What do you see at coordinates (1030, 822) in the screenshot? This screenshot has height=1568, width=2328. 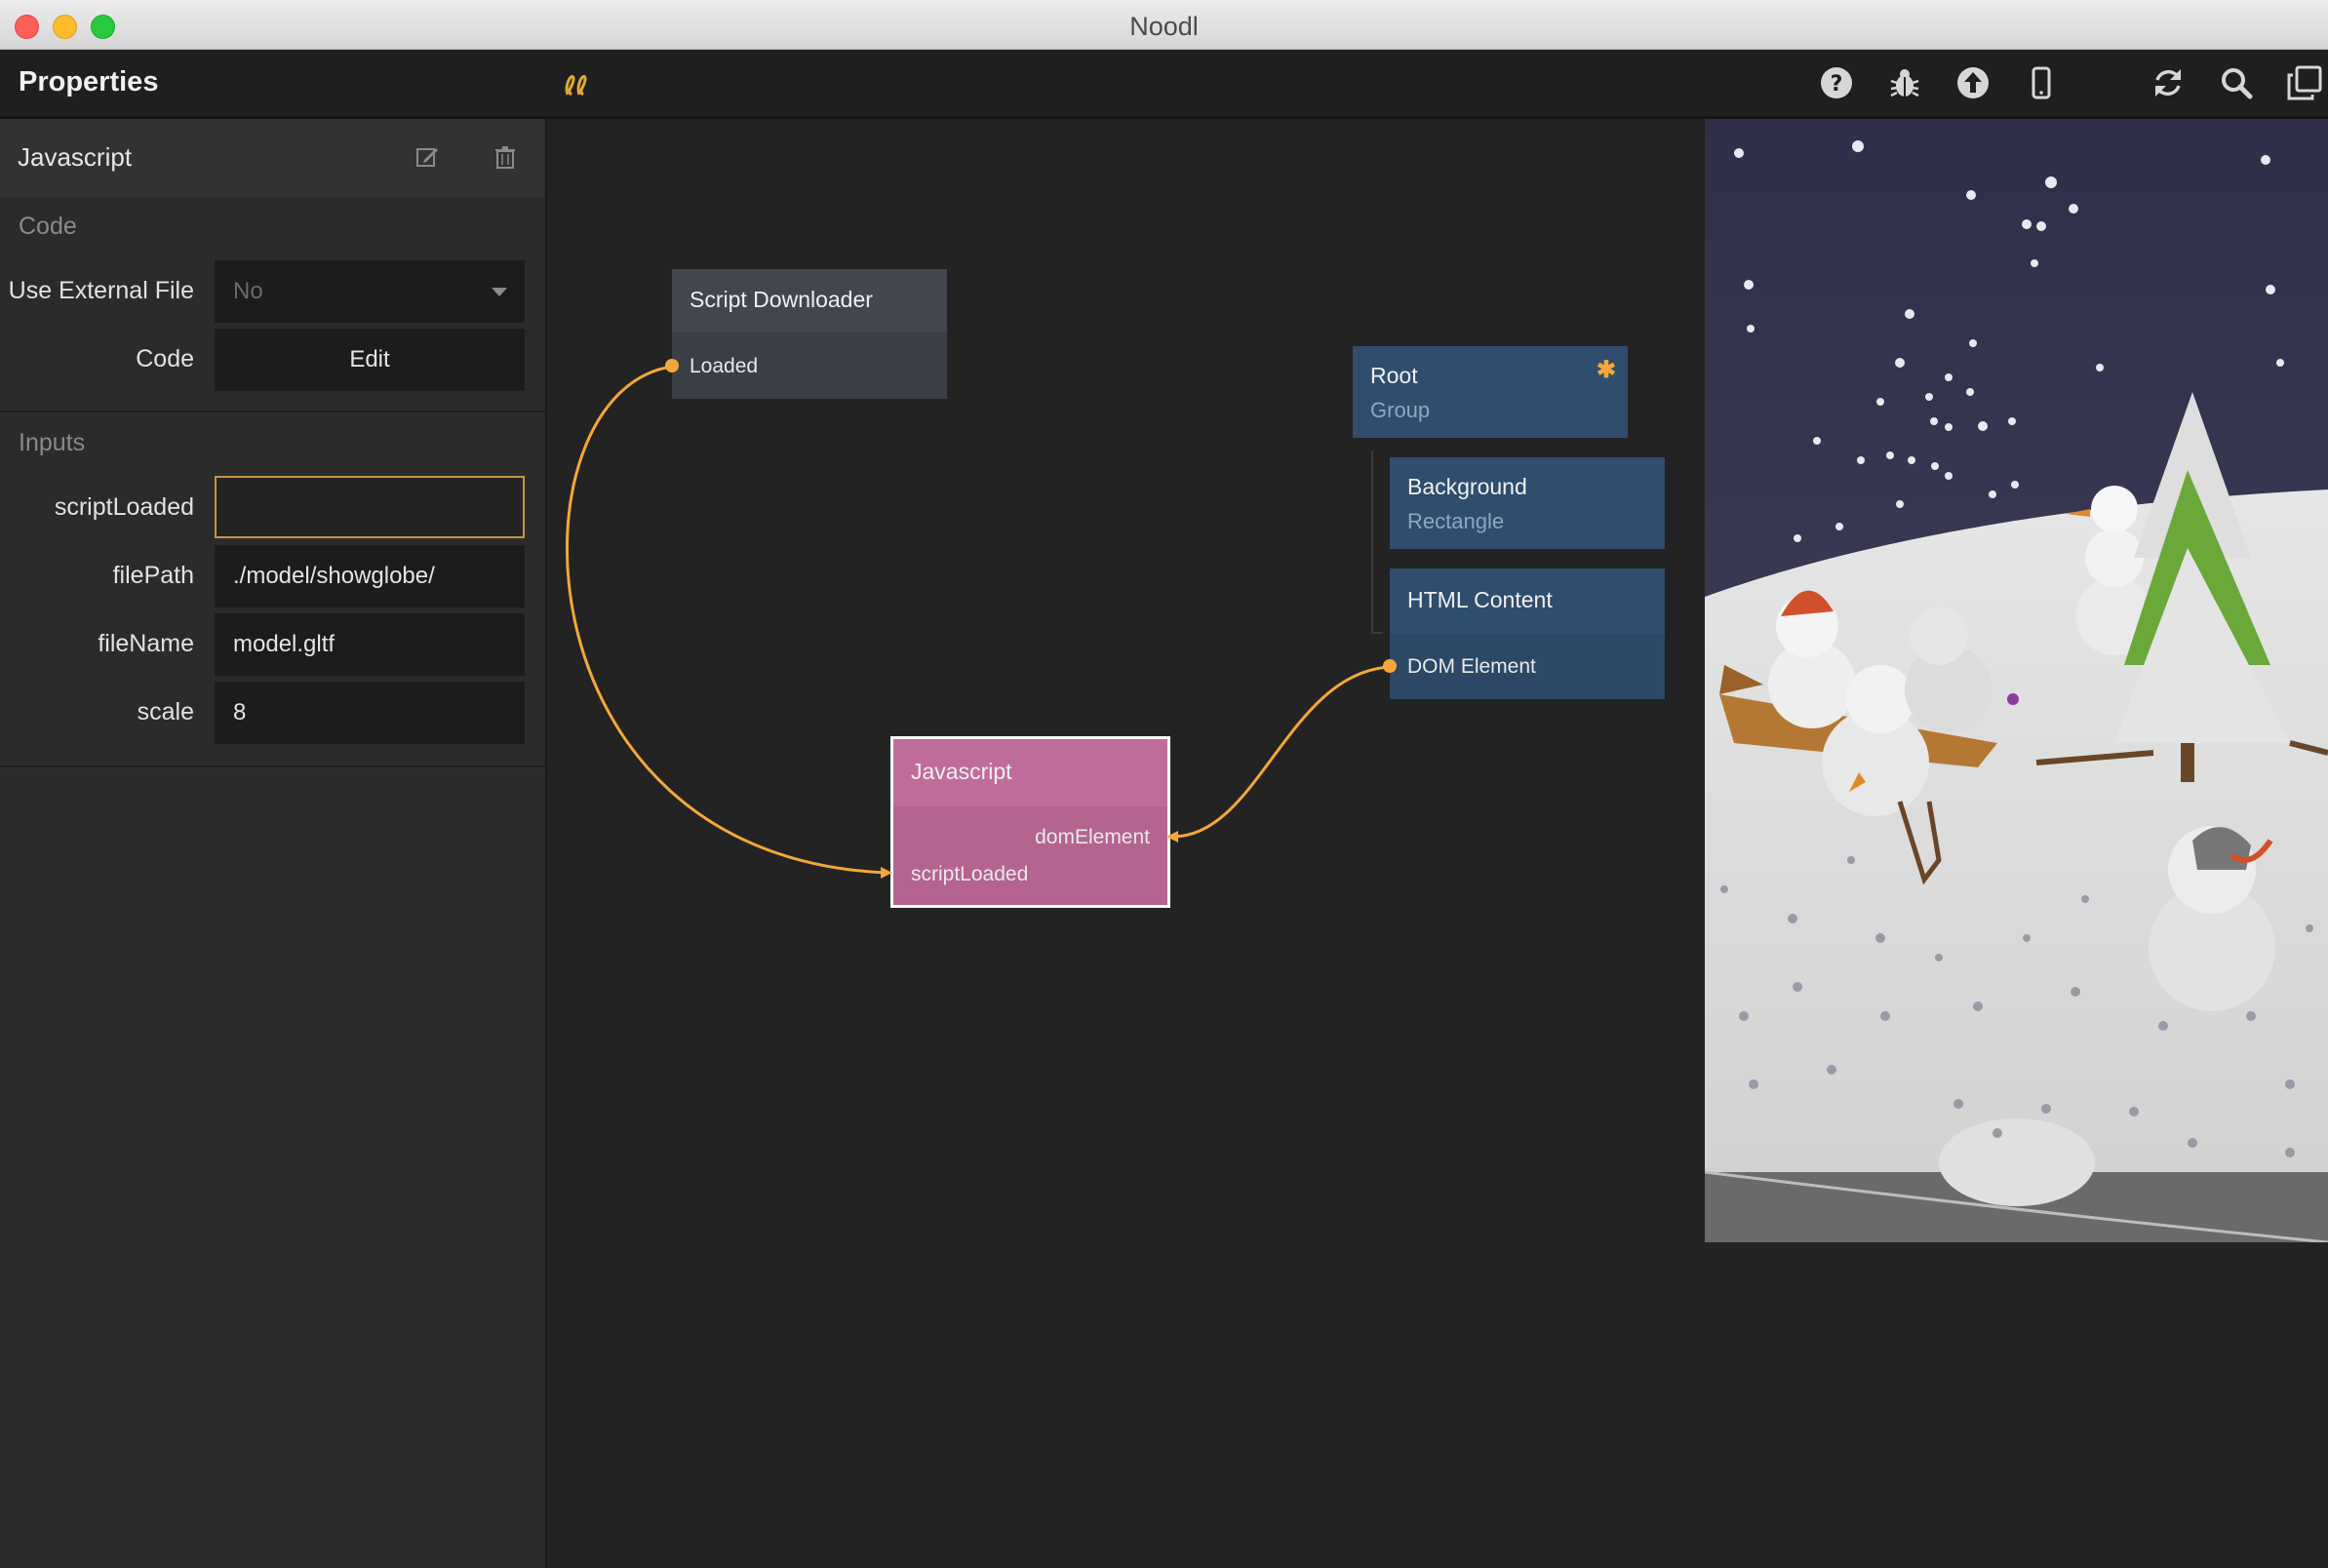 I see `node-javascript: Javascript domElement scriptLoaded` at bounding box center [1030, 822].